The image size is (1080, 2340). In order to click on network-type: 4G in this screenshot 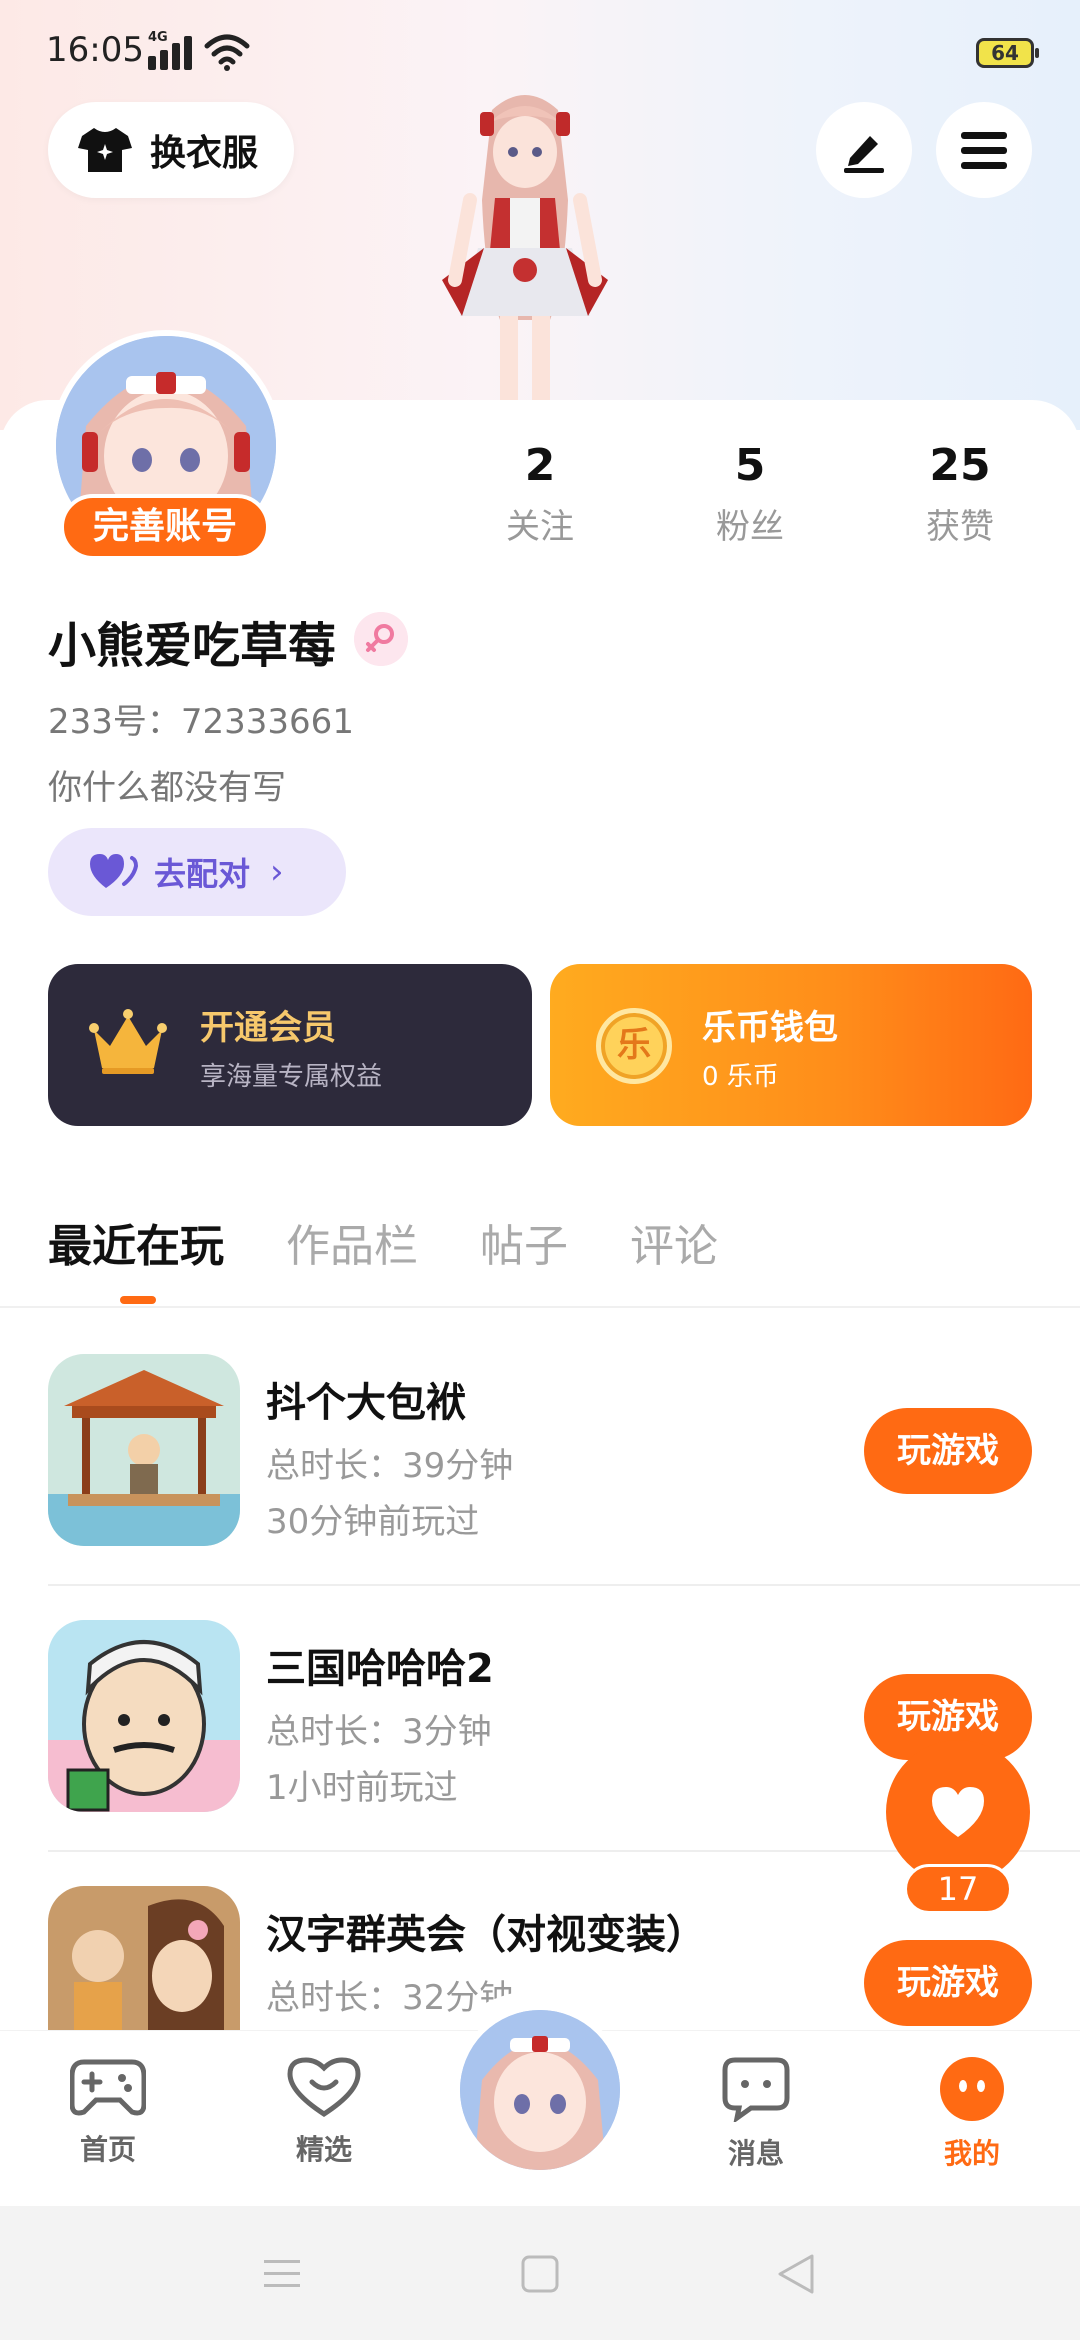, I will do `click(158, 37)`.